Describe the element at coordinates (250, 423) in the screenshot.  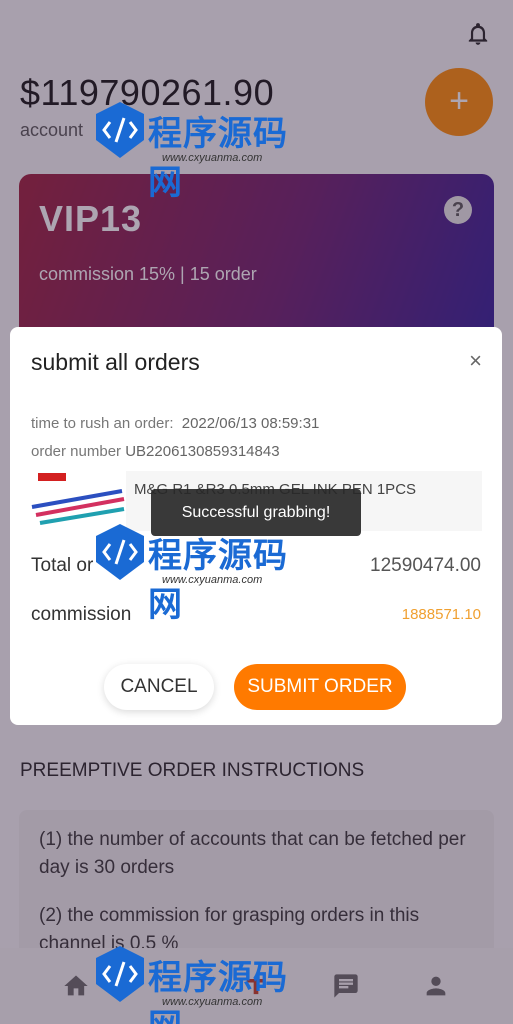
I see `rush-time-value: 2022/06/13 08:59:31` at that location.